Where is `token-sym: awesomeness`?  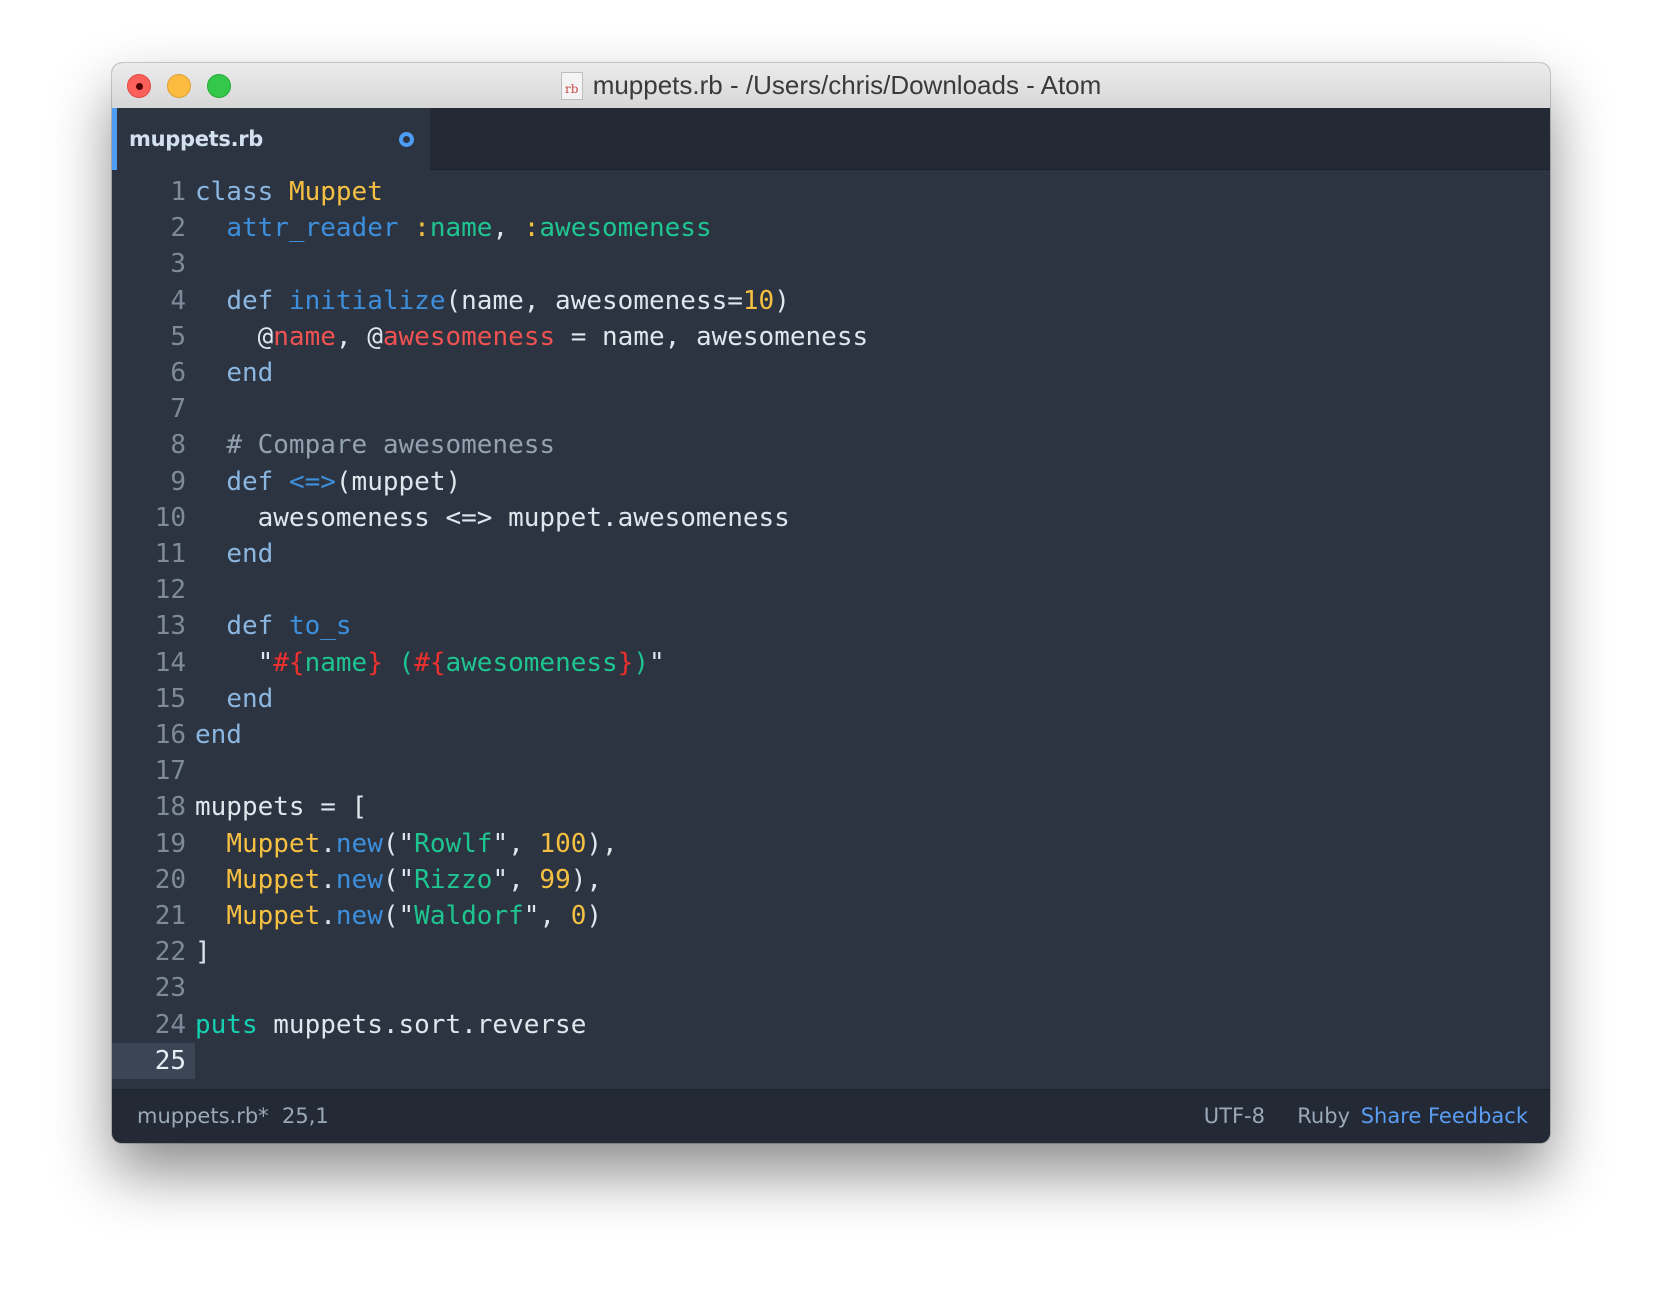
token-sym: awesomeness is located at coordinates (625, 228).